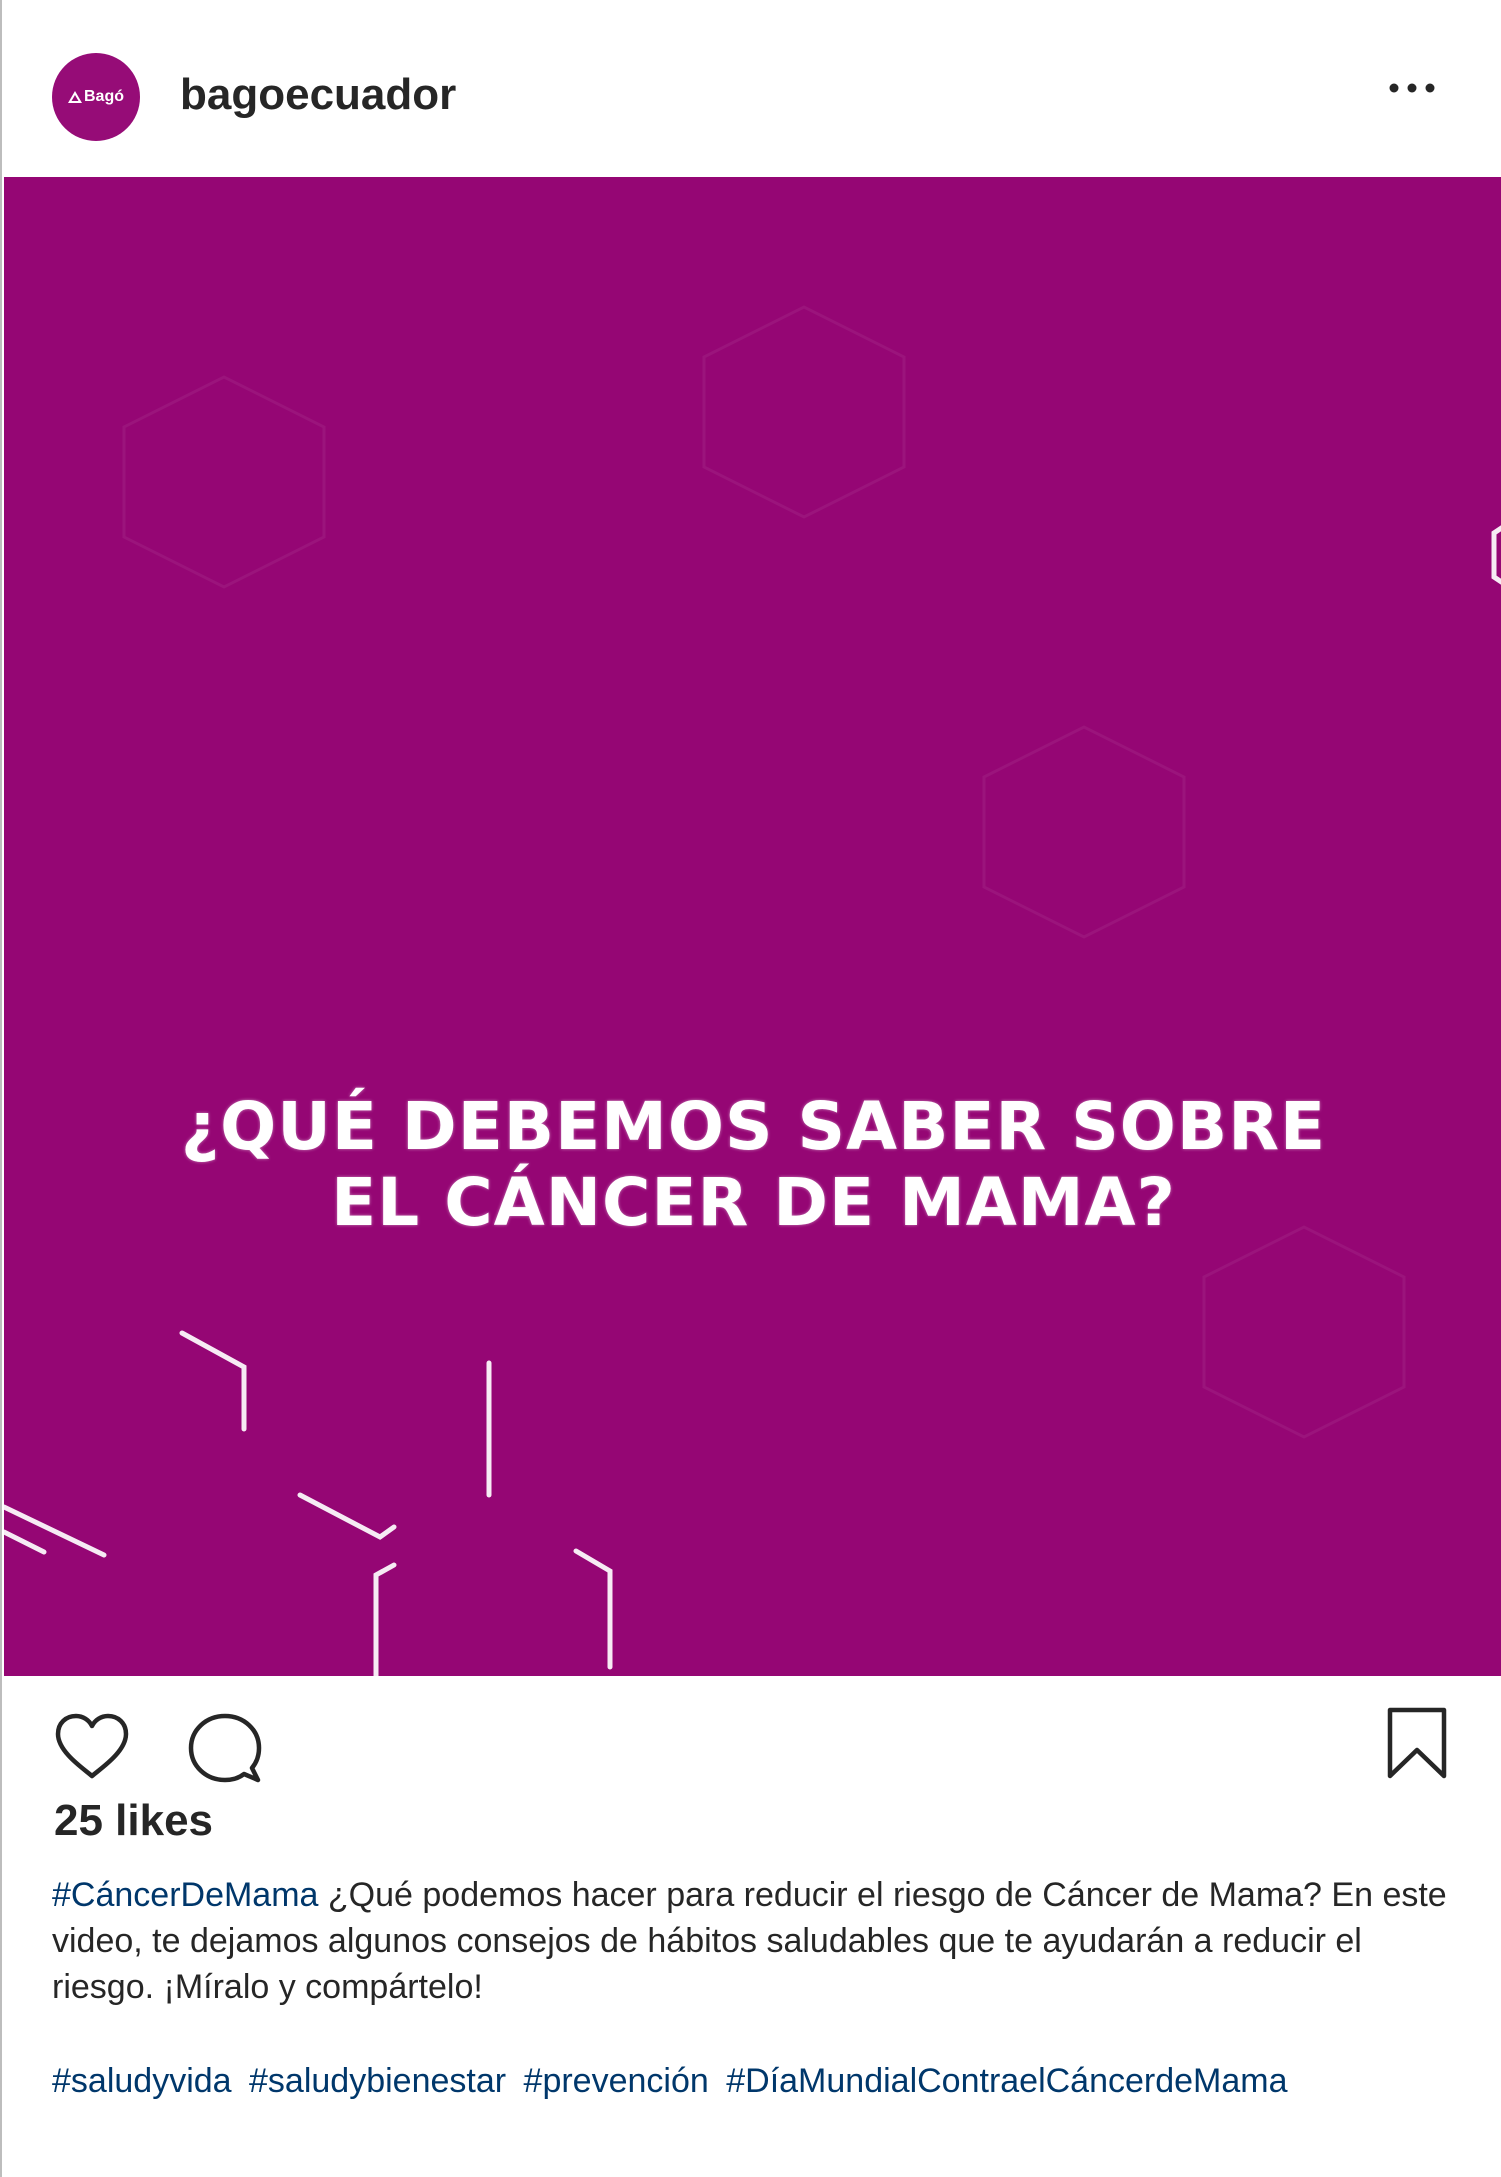 The image size is (1501, 2177). Describe the element at coordinates (753, 1202) in the screenshot. I see `media-title-line-2: EL CÁNCER DE MAMA?` at that location.